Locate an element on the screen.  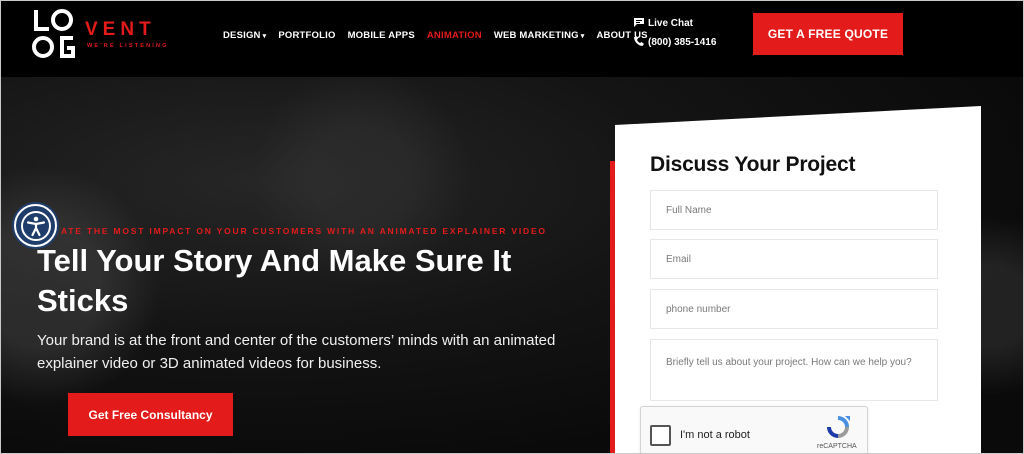
form-title: Discuss Your Project is located at coordinates (753, 164).